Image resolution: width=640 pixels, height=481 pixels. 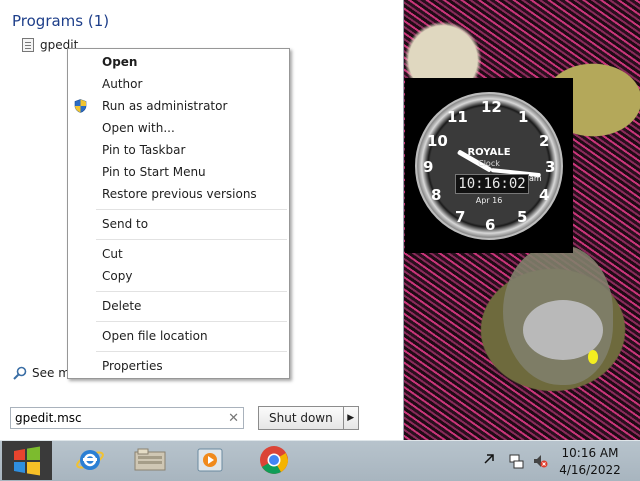 I want to click on windows-logo-icon, so click(x=27, y=461).